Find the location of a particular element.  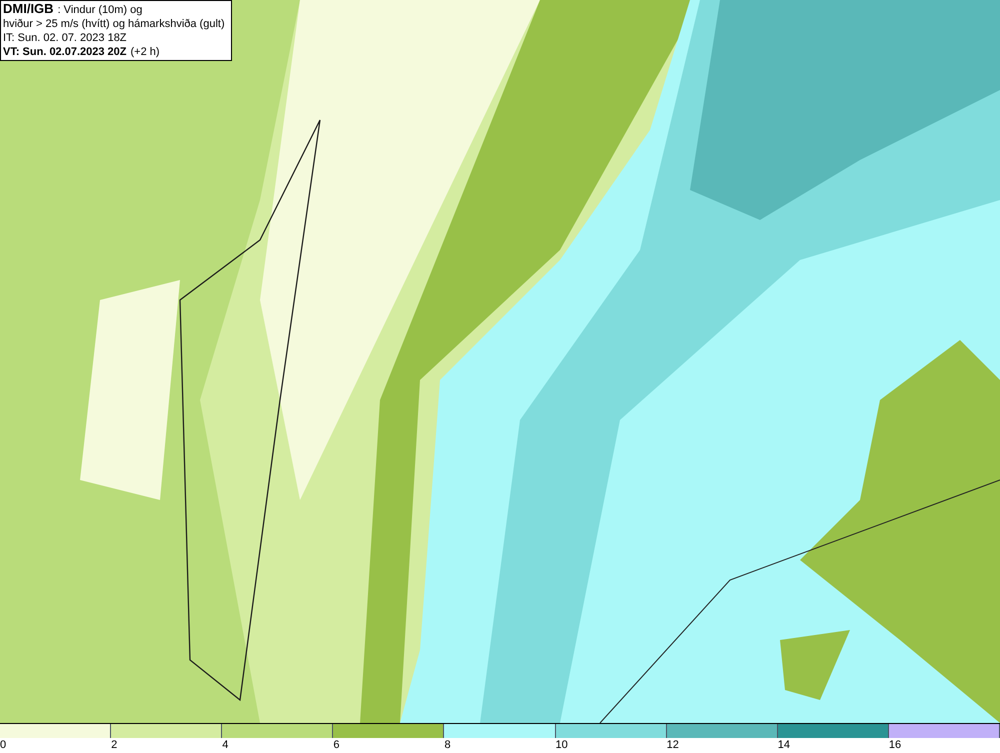

legend-label: 14 is located at coordinates (784, 745).